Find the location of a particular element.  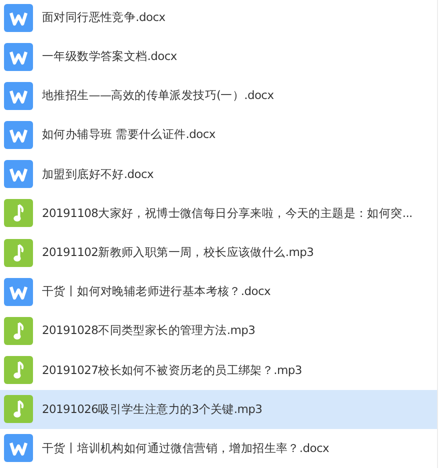

file-name: 20191028不同类型家长的管理方法.mp3 is located at coordinates (149, 331).